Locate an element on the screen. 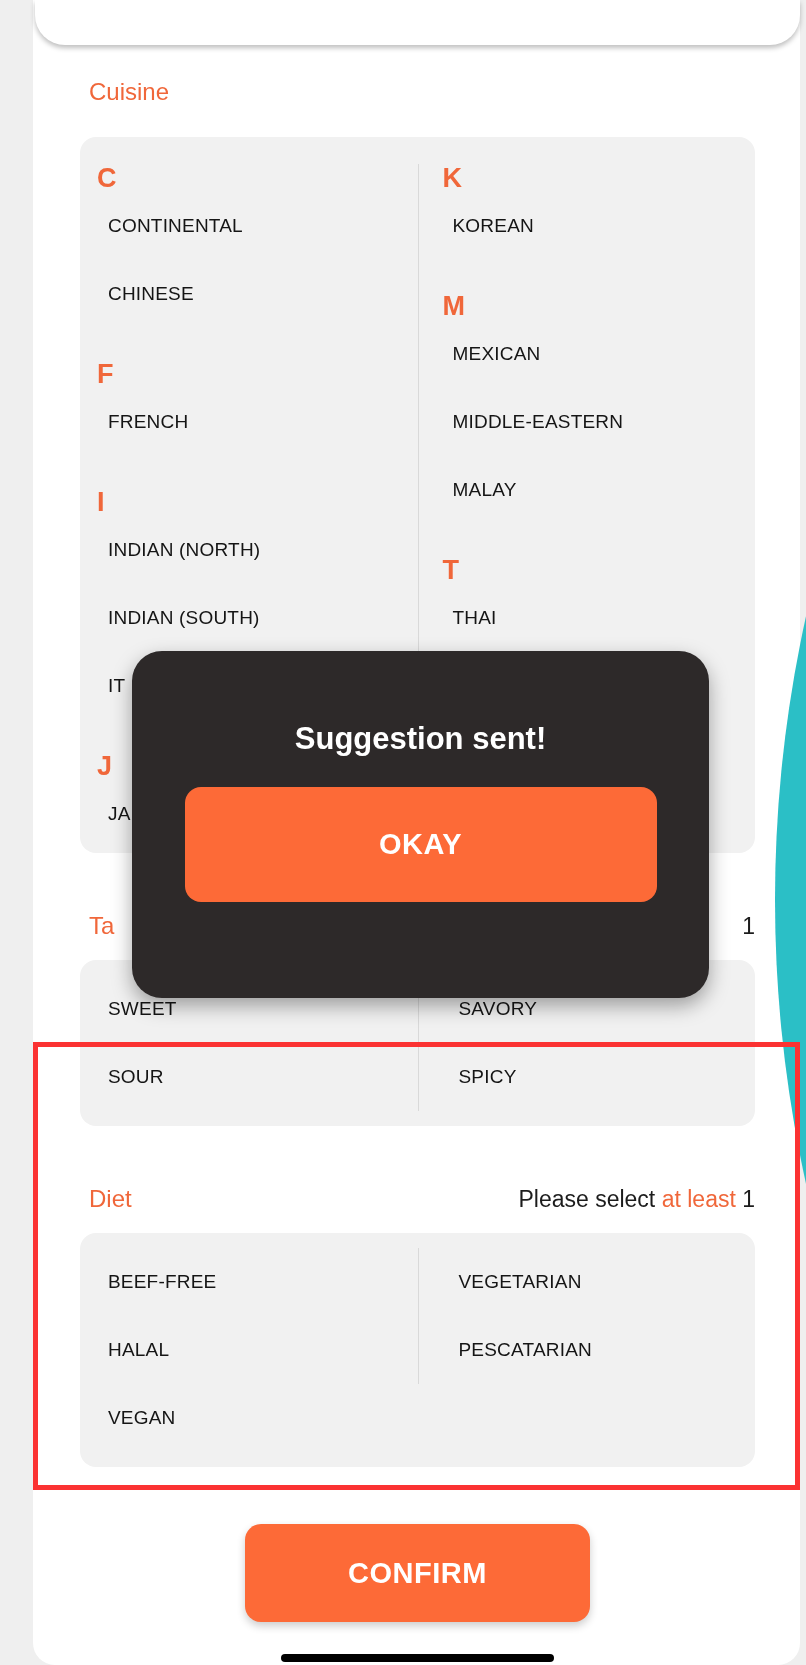  index-letter: I is located at coordinates (101, 501).